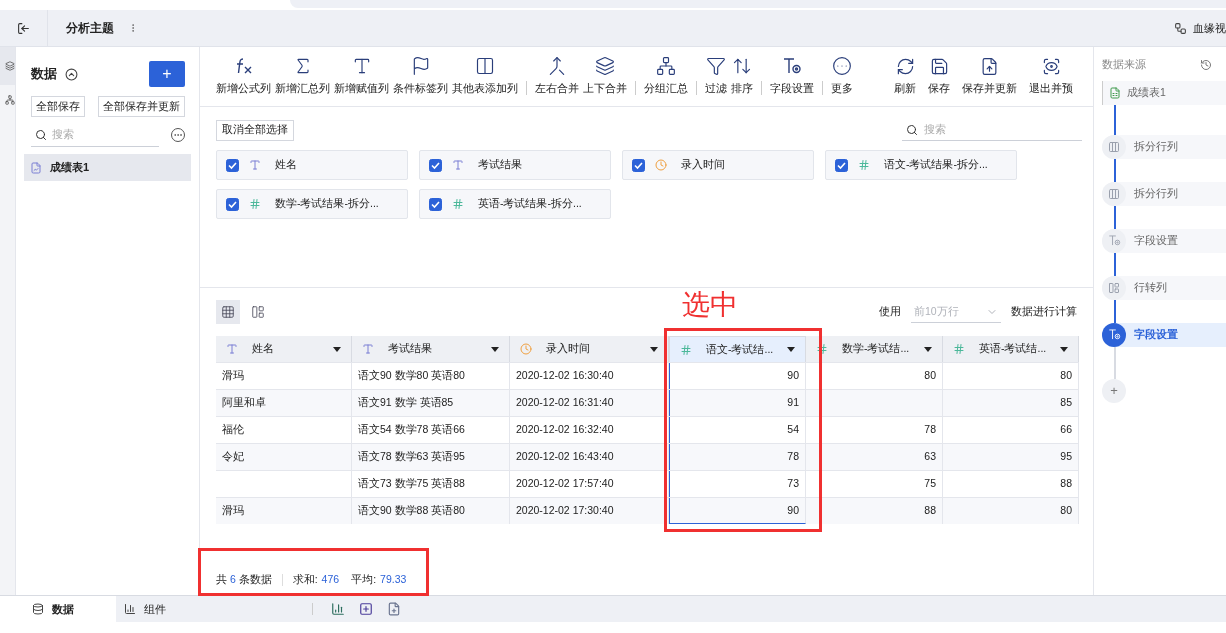  Describe the element at coordinates (1051, 88) in the screenshot. I see `toolbar-button: 退出并预` at that location.